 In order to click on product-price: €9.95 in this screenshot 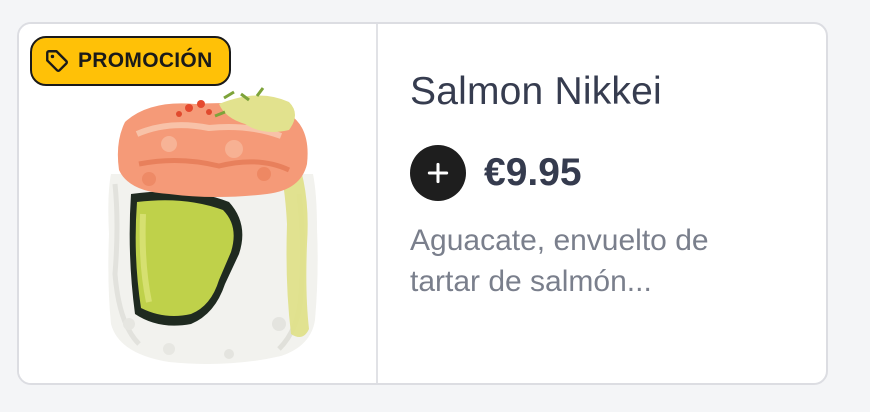, I will do `click(533, 172)`.